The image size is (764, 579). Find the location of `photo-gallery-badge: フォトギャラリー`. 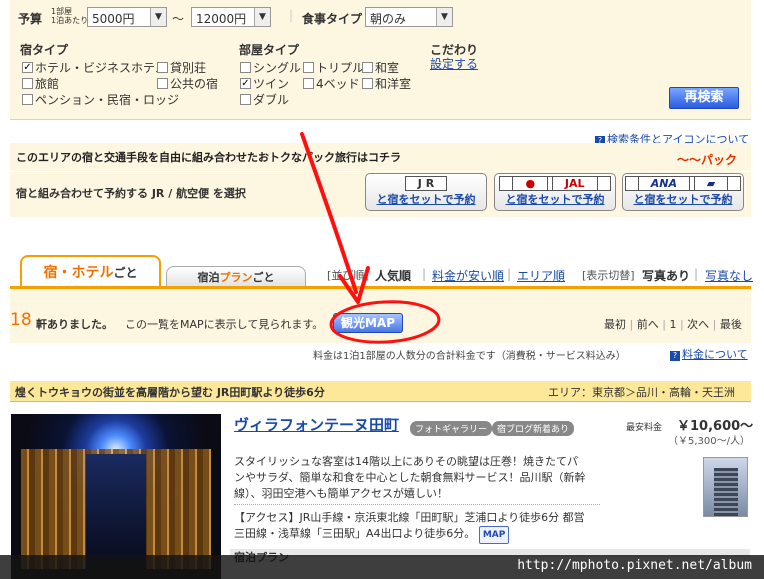

photo-gallery-badge: フォトギャラリー is located at coordinates (451, 428).